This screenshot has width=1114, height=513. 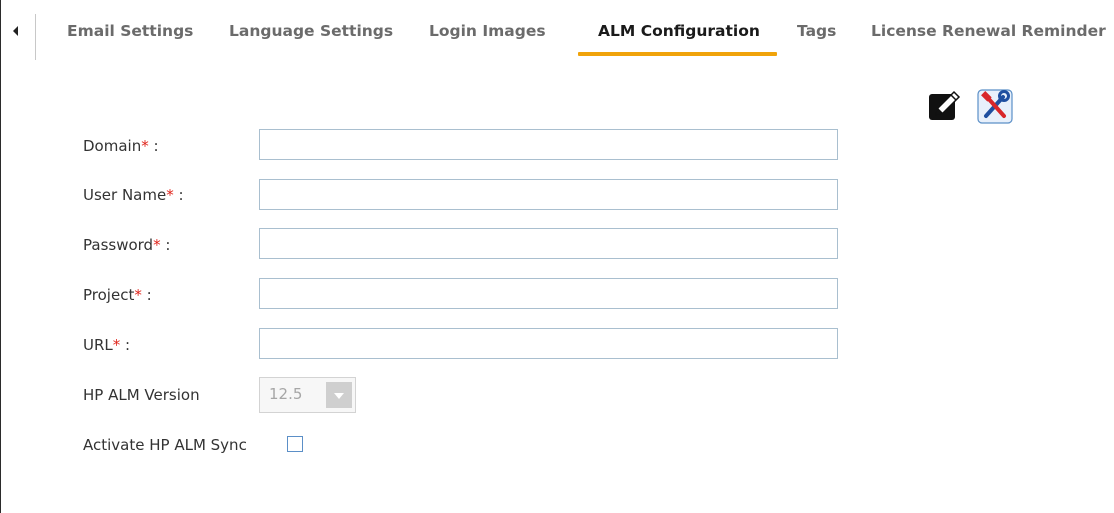 What do you see at coordinates (677, 54) in the screenshot?
I see `active-tab-indicator` at bounding box center [677, 54].